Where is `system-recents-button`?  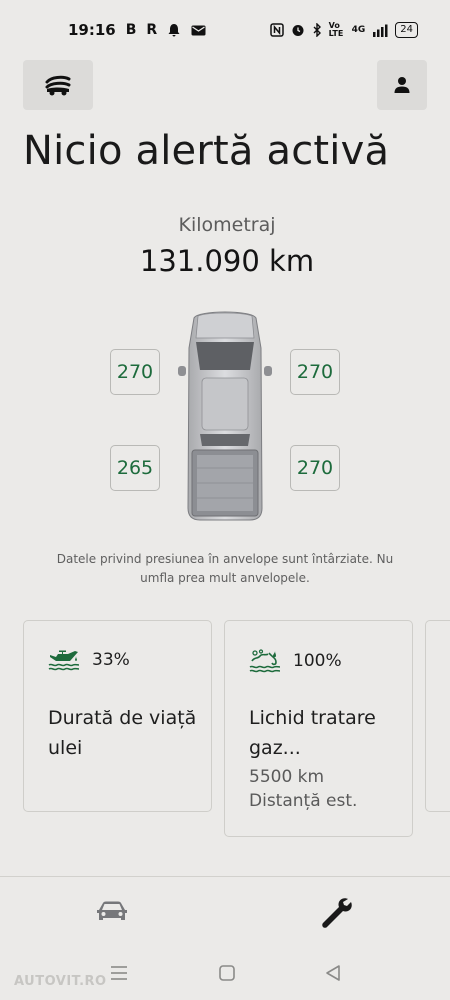 system-recents-button is located at coordinates (119, 973).